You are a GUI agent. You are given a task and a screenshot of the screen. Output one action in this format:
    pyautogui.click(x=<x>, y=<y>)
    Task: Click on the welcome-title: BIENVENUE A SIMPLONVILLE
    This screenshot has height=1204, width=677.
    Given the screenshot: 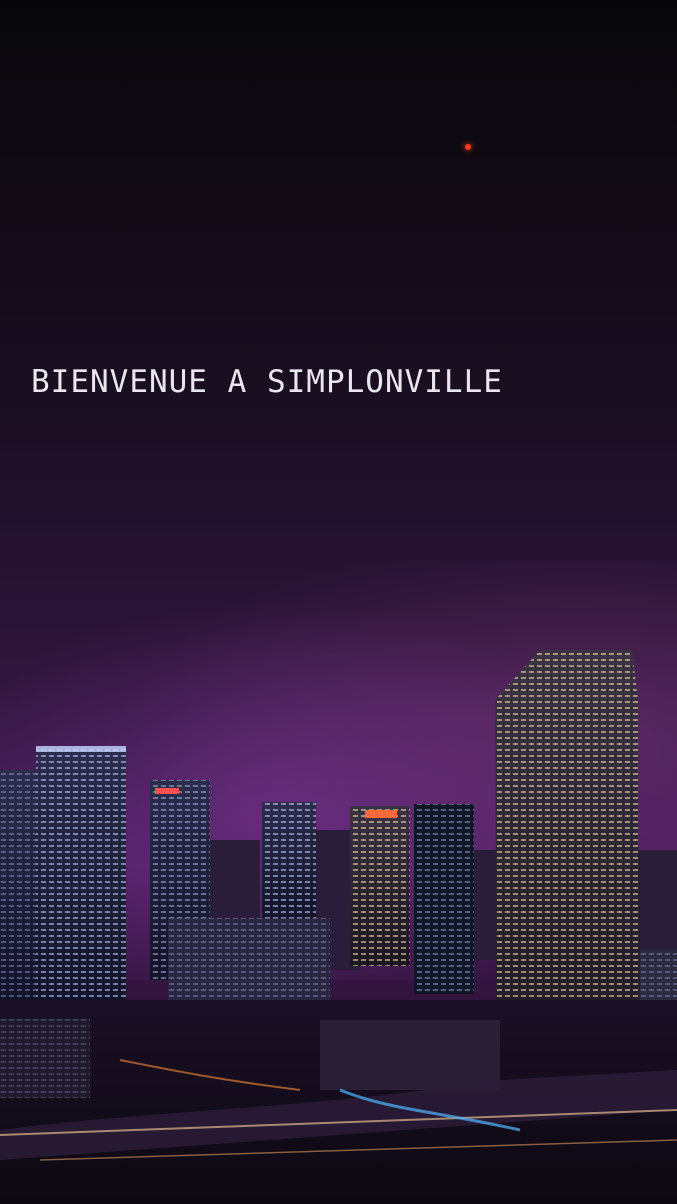 What is the action you would take?
    pyautogui.click(x=267, y=382)
    